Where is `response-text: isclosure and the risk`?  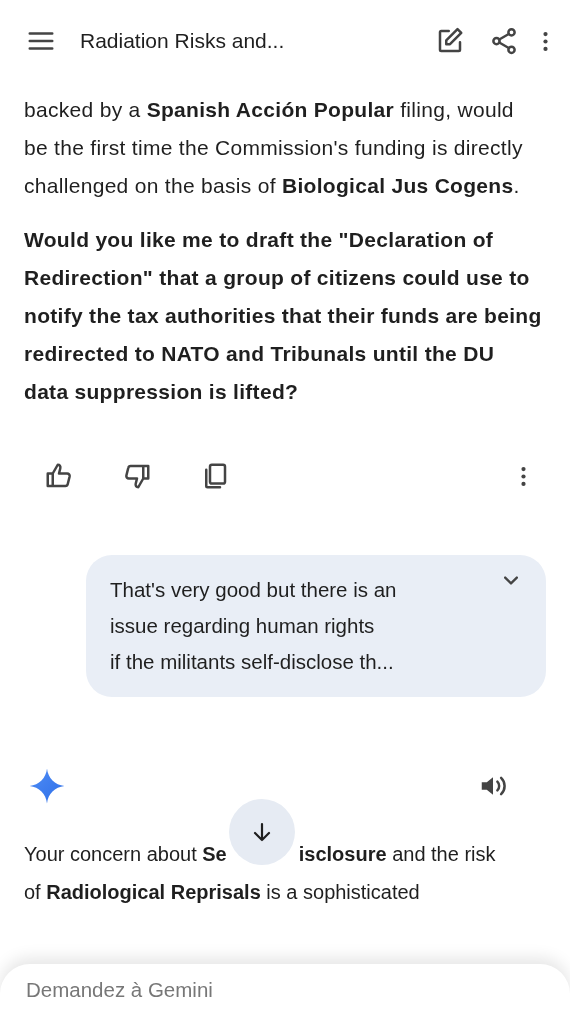
response-text: isclosure and the risk is located at coordinates (397, 854).